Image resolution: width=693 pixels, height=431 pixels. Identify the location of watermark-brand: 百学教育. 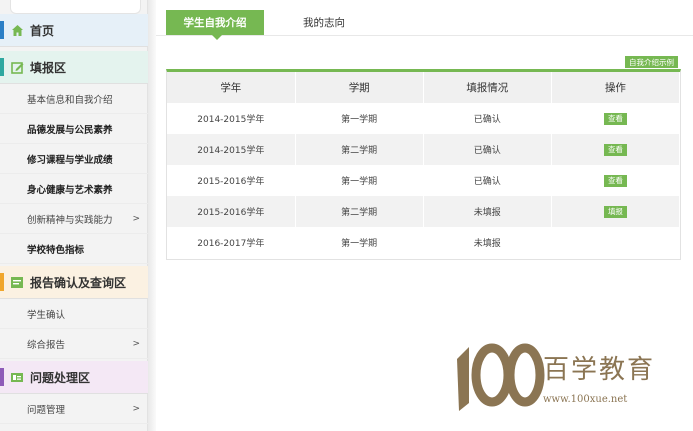
(599, 370).